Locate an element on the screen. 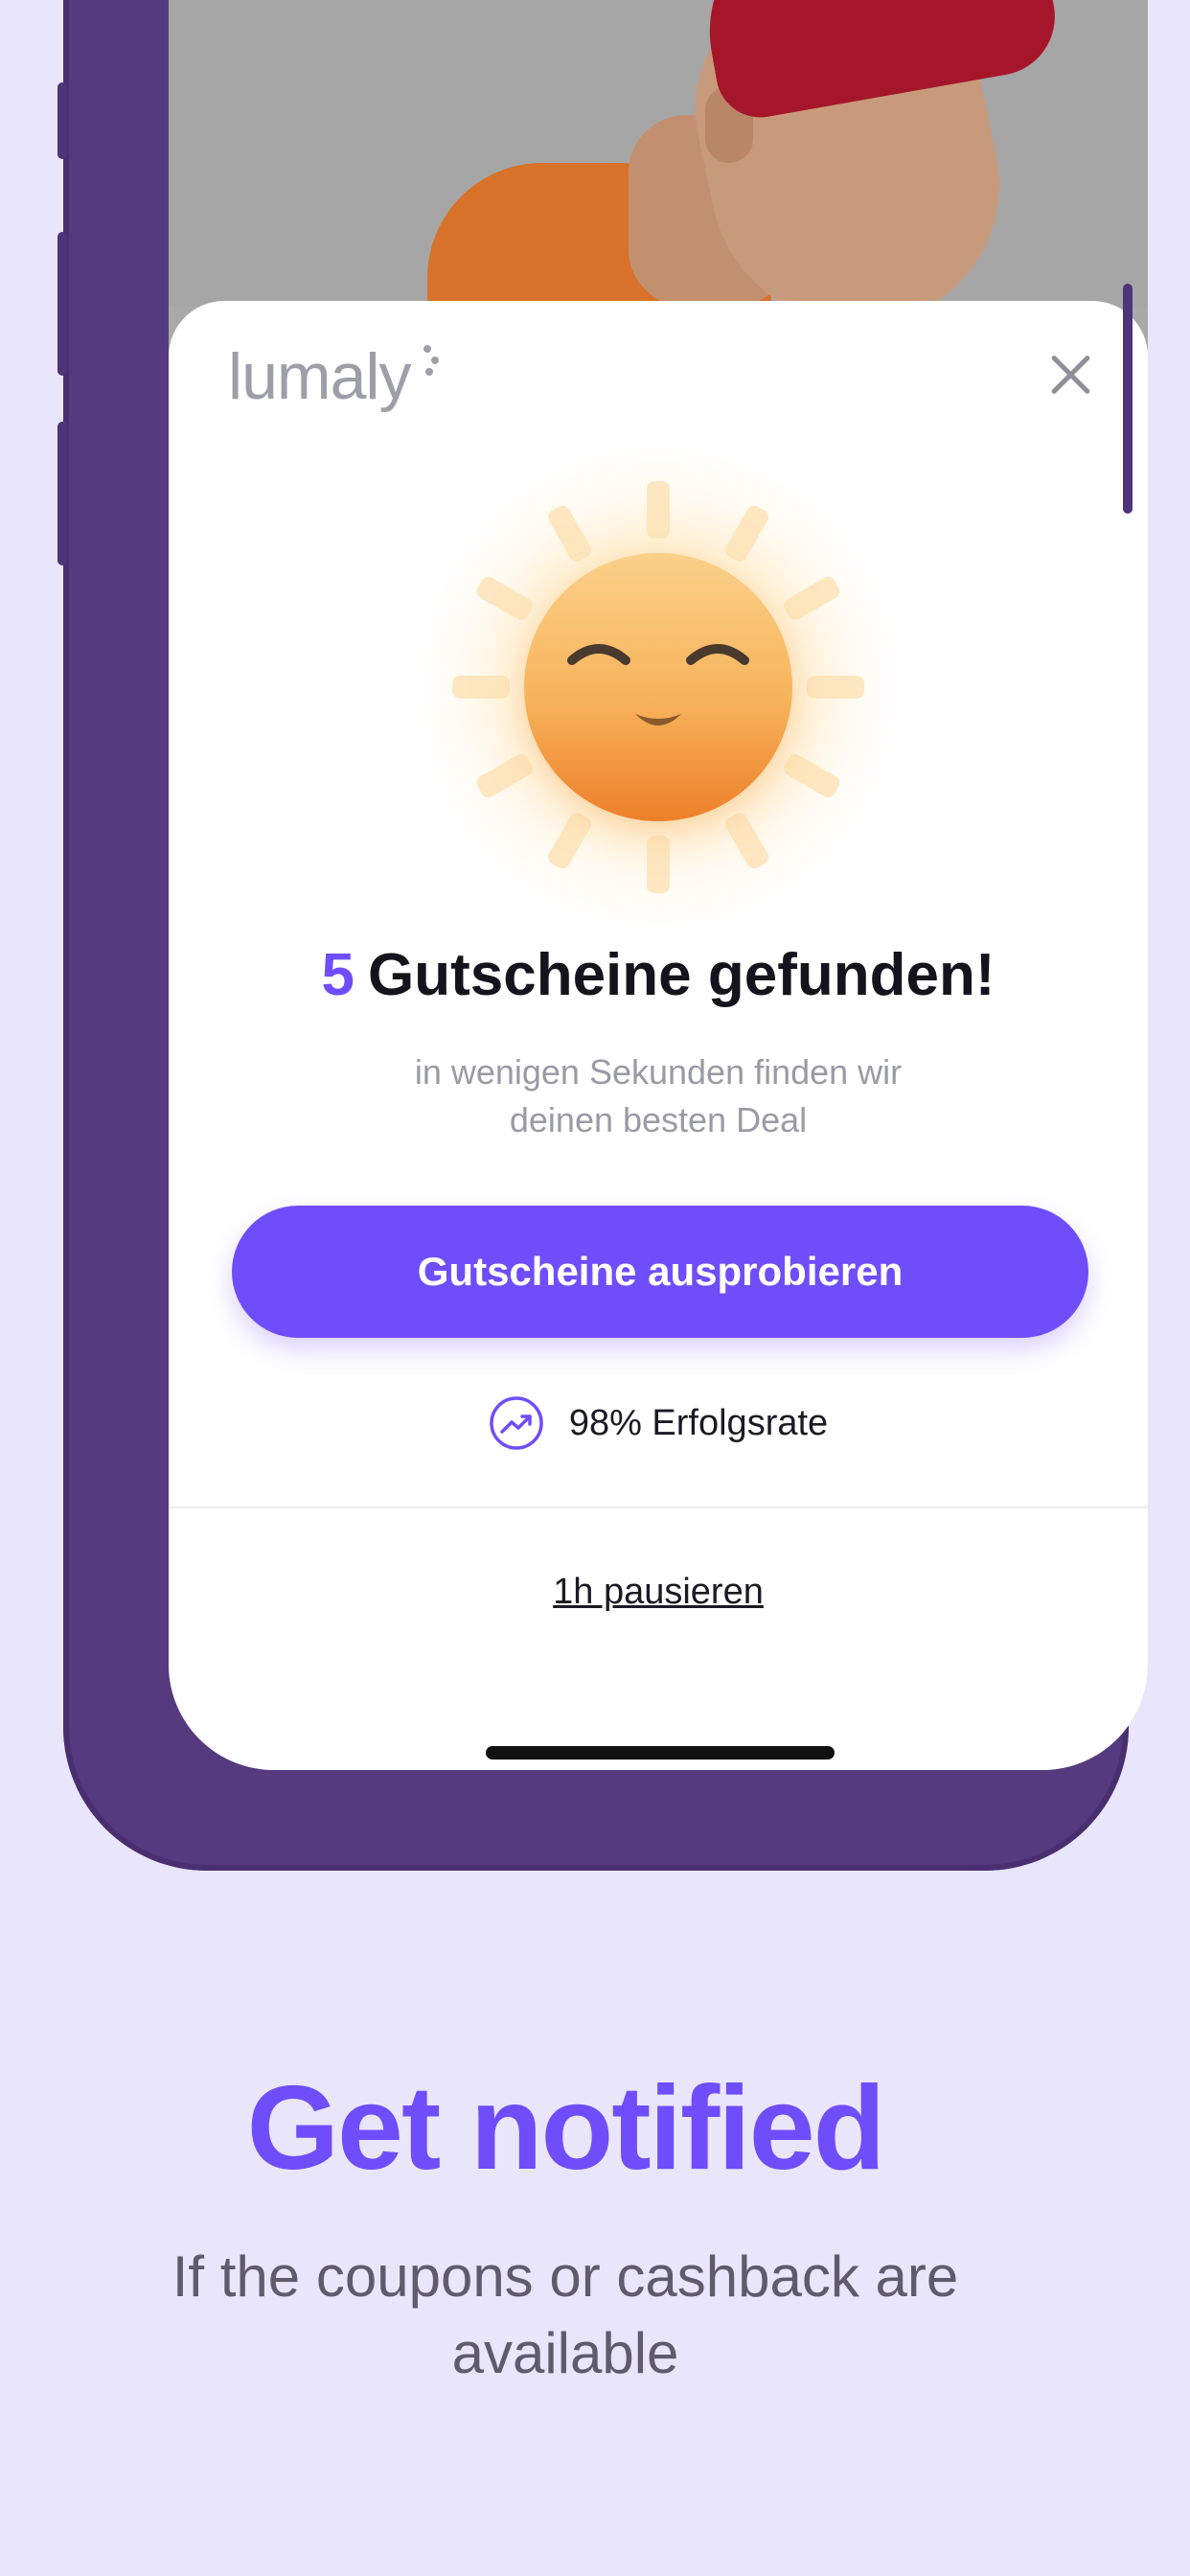  popup-title-text: Gutscheine gefunden! is located at coordinates (682, 975).